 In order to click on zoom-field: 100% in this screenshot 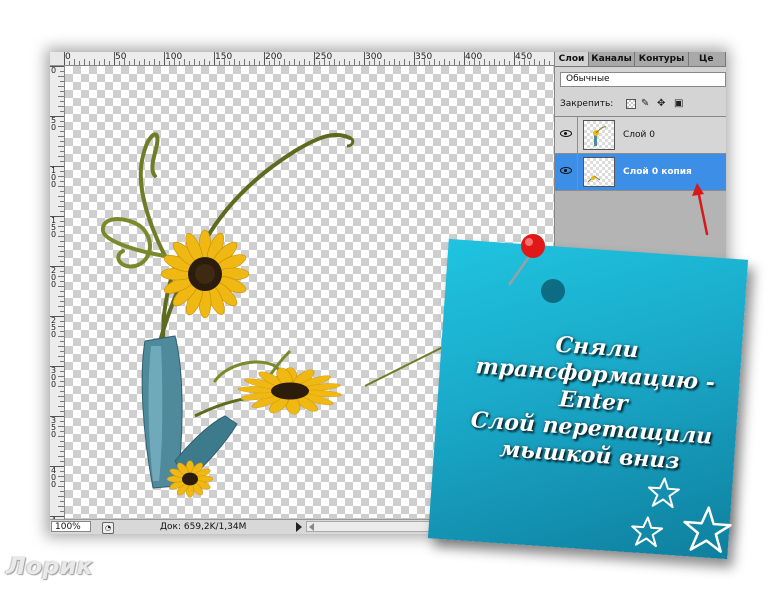, I will do `click(71, 526)`.